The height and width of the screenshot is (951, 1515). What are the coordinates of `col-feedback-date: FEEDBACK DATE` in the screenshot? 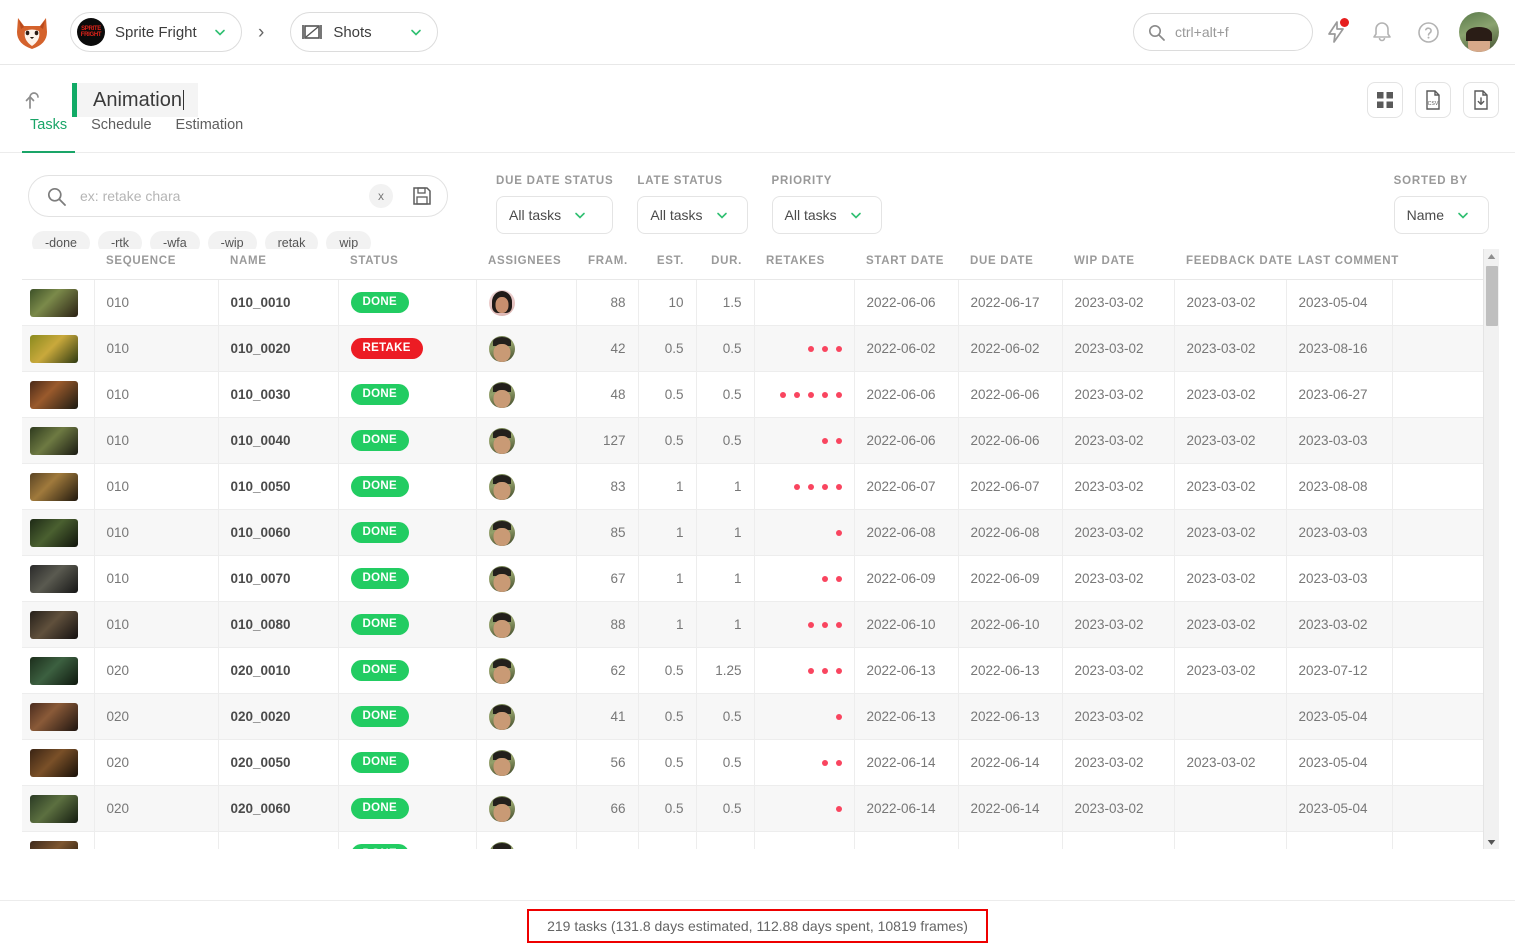 It's located at (1233, 264).